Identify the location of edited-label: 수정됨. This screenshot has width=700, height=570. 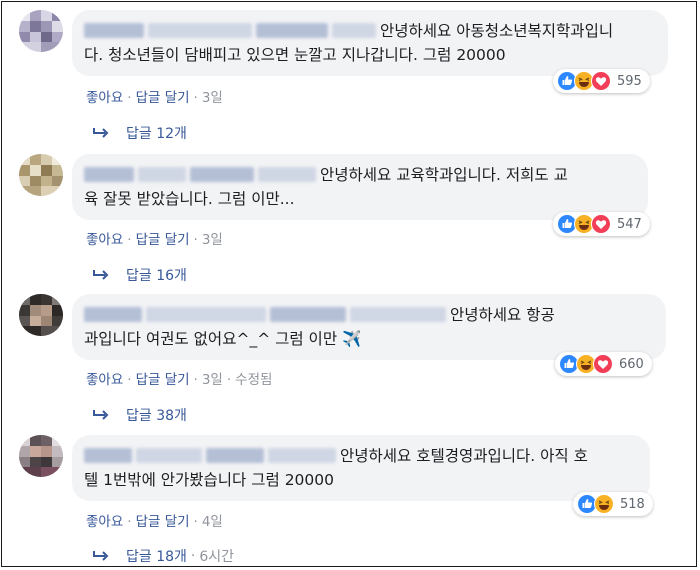
(253, 380).